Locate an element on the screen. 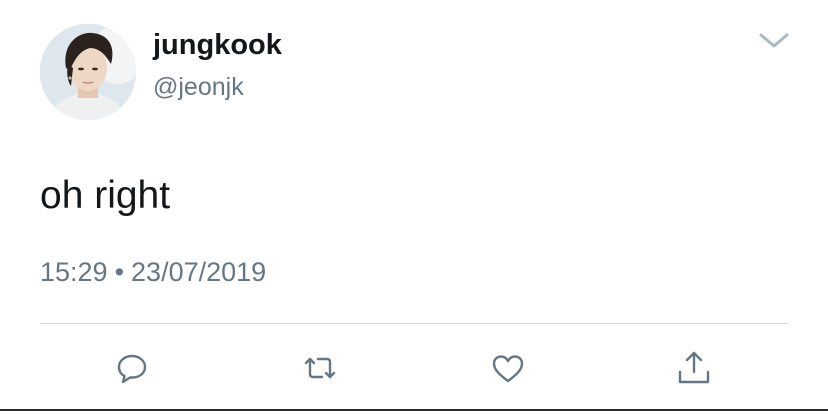 This screenshot has width=828, height=415. reply-button is located at coordinates (132, 368).